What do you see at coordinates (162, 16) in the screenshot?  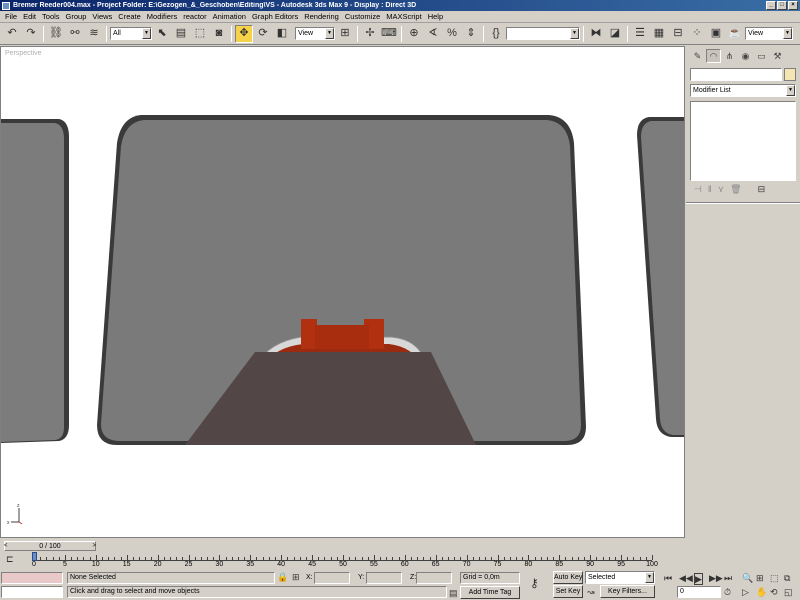 I see `menu-modifiers: Modifiers` at bounding box center [162, 16].